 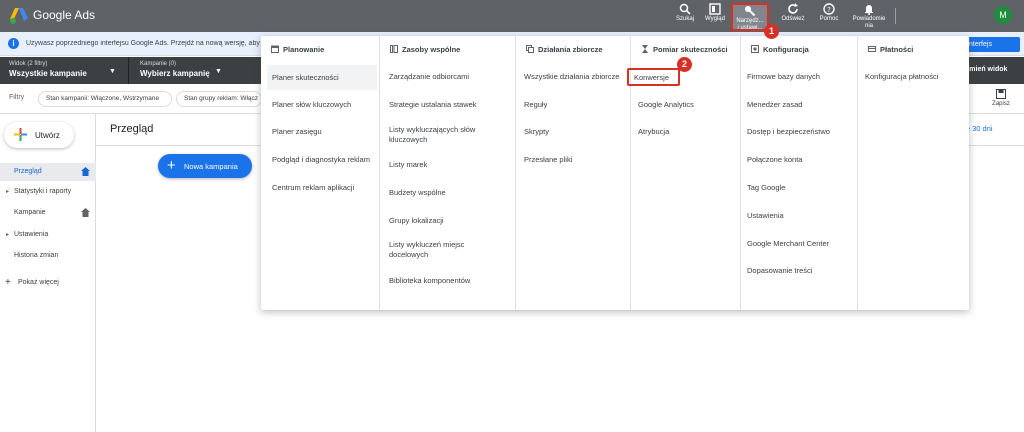 What do you see at coordinates (895, 16) in the screenshot?
I see `toolbar-divider` at bounding box center [895, 16].